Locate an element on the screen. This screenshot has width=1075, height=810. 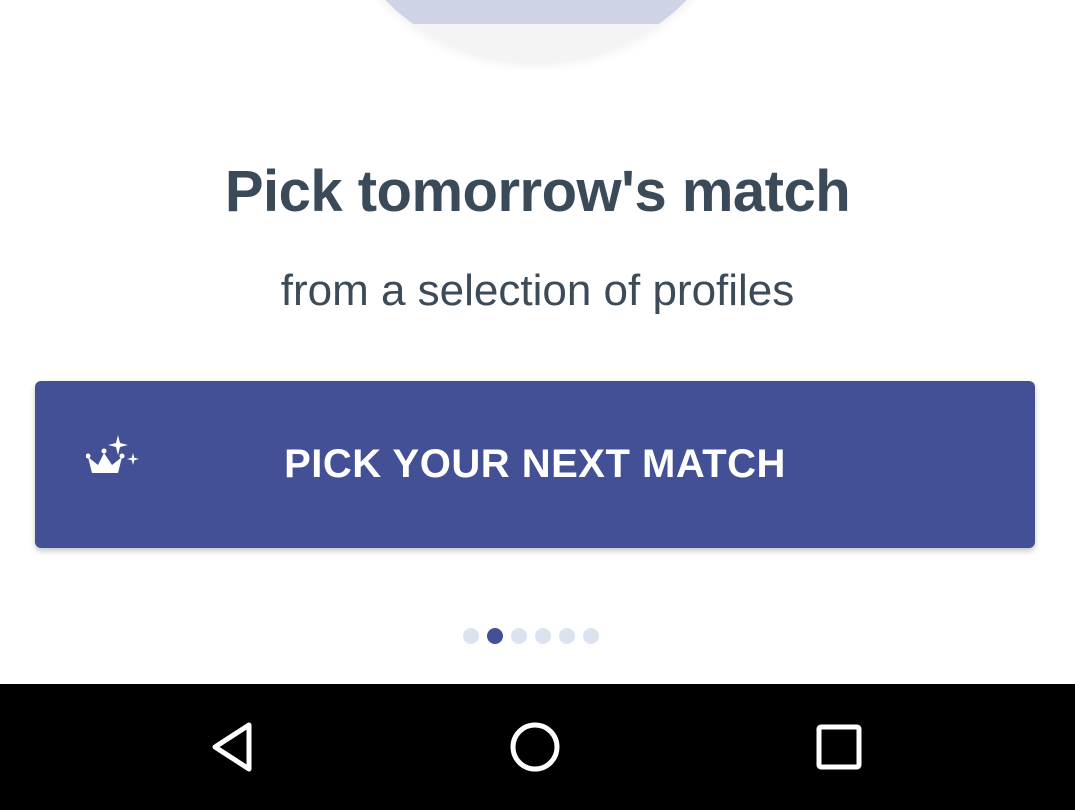
recents-square-icon is located at coordinates (839, 747).